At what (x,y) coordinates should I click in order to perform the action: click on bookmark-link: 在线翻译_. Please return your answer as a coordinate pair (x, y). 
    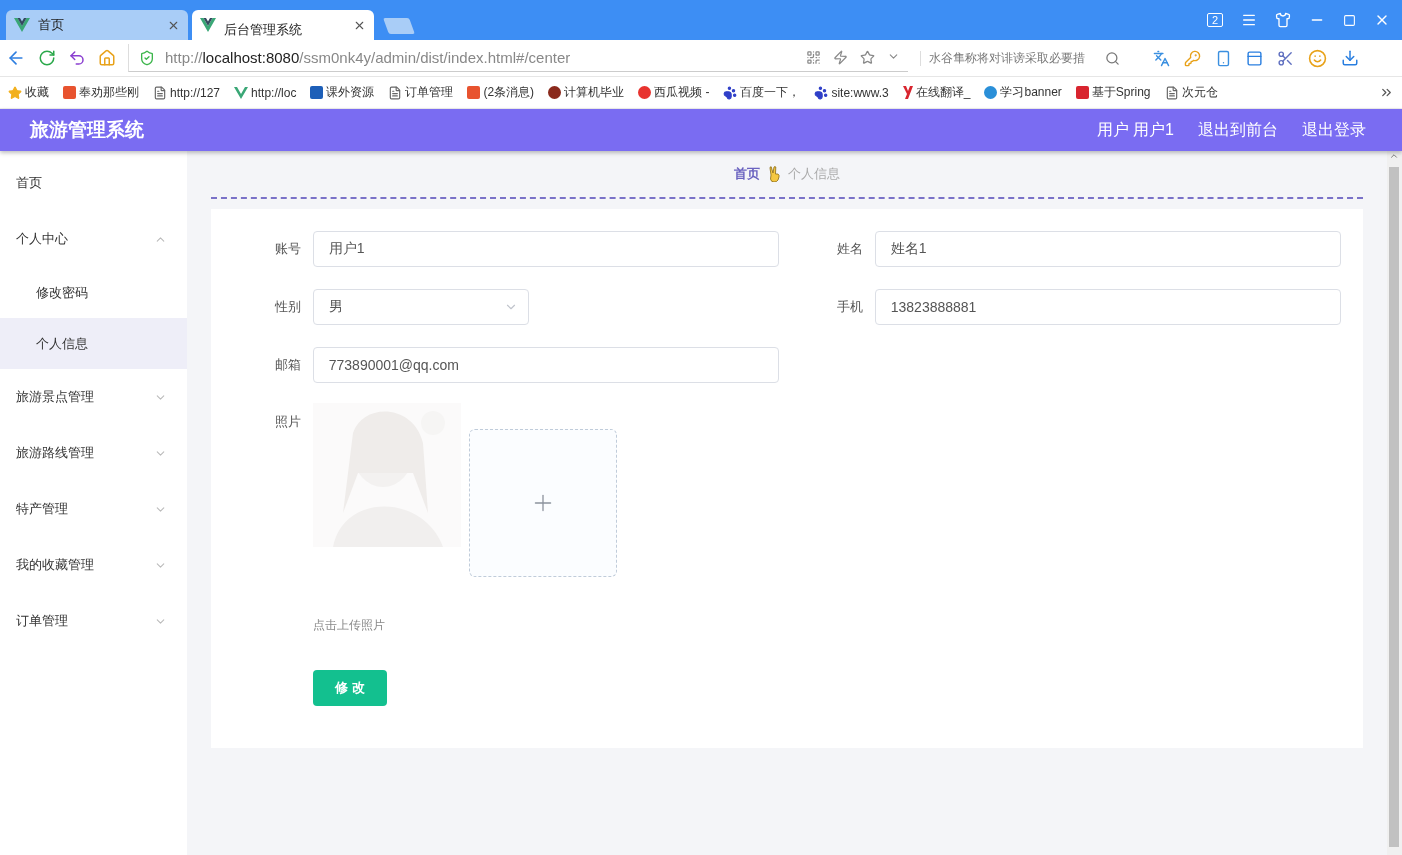
    Looking at the image, I should click on (936, 92).